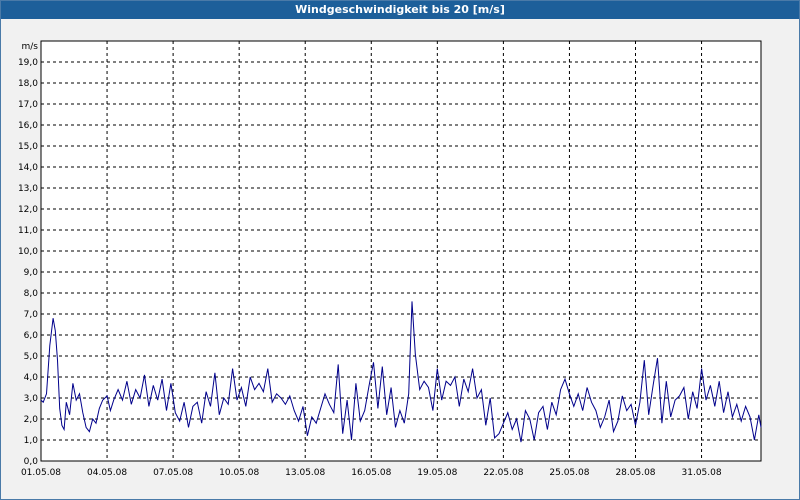  What do you see at coordinates (28, 252) in the screenshot?
I see `y-tick-label: 10,0` at bounding box center [28, 252].